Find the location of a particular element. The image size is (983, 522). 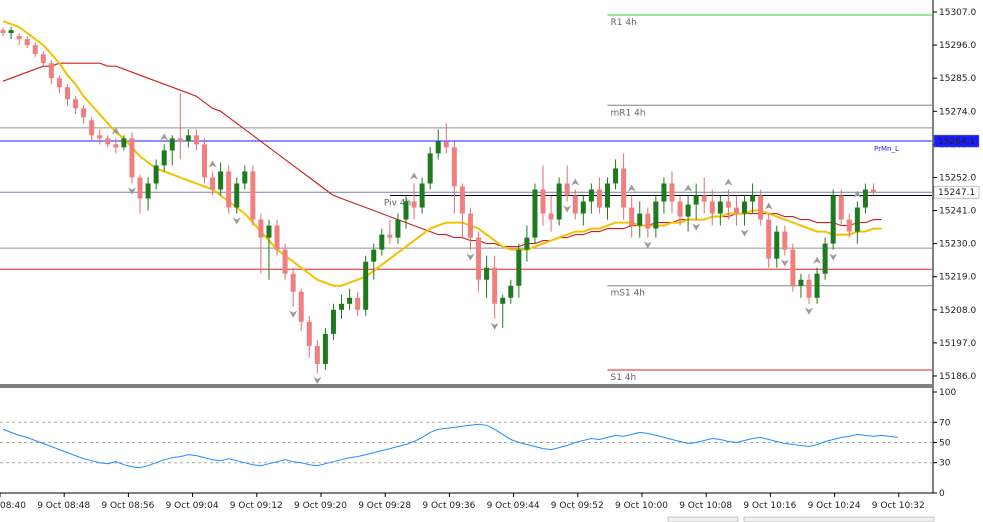

osc-tick-label: 30 is located at coordinates (945, 464).